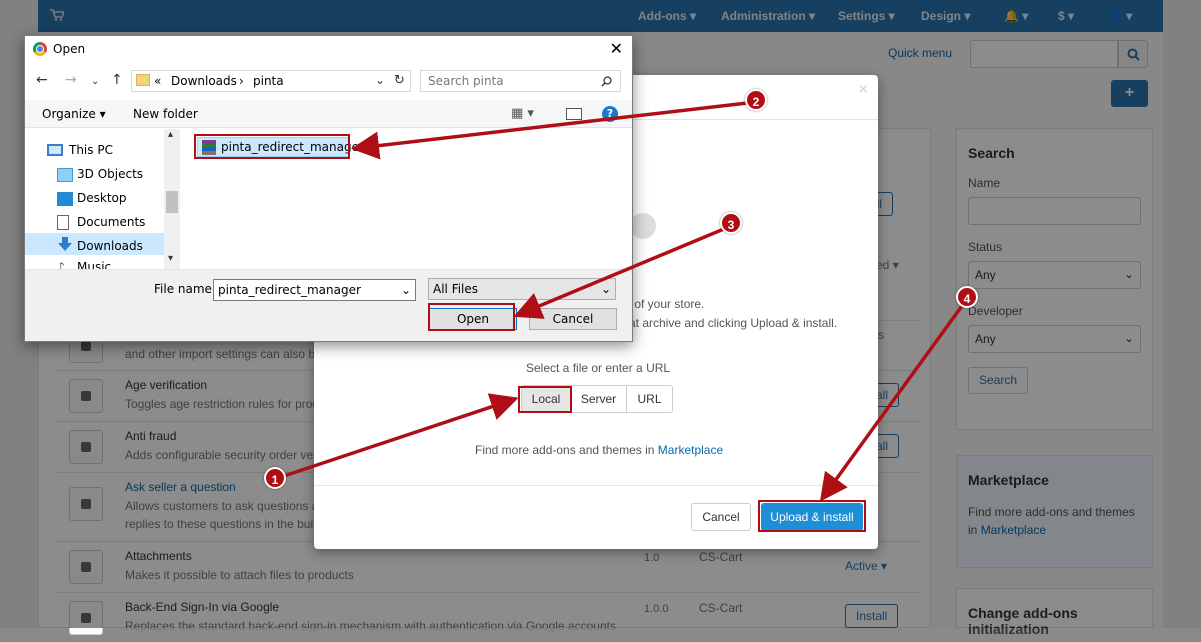 This screenshot has width=1201, height=642. I want to click on step-badge-2: 2, so click(756, 100).